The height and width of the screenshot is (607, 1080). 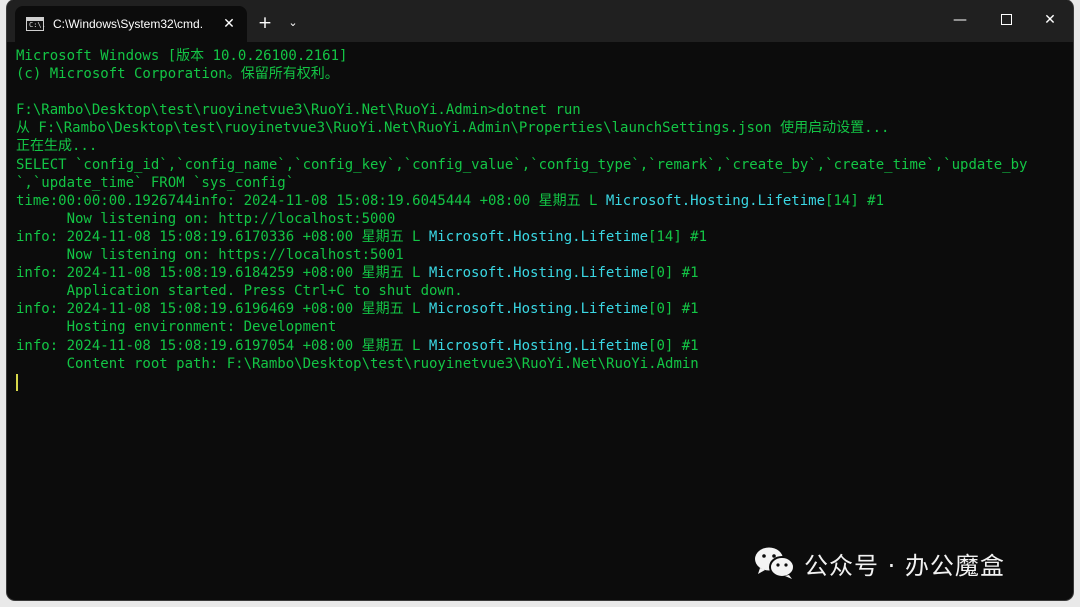 What do you see at coordinates (960, 20) in the screenshot?
I see `minimize-button: —` at bounding box center [960, 20].